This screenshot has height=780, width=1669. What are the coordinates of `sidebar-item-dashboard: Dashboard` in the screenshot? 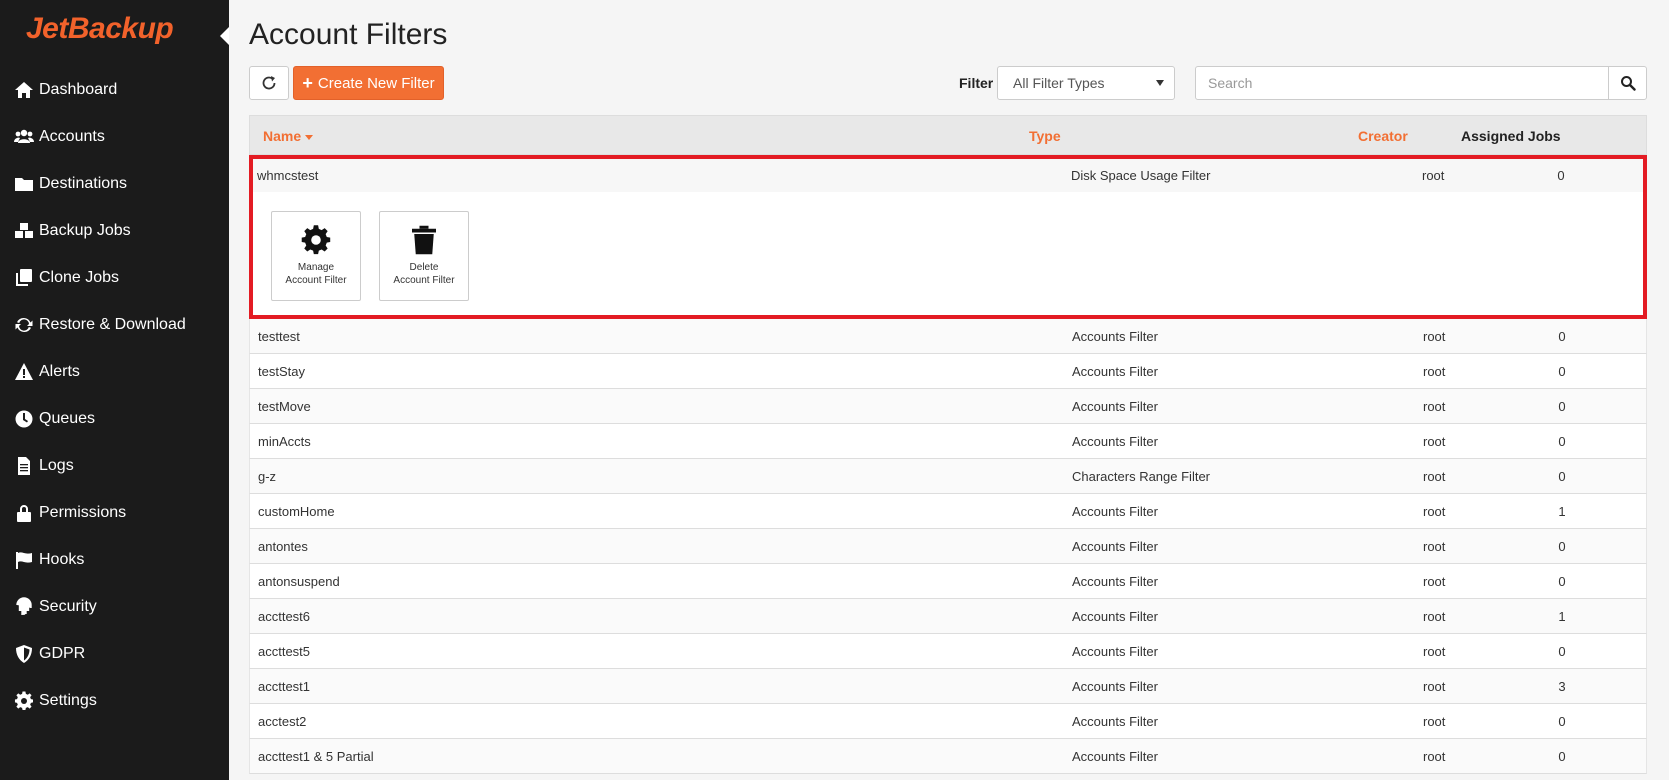 It's located at (114, 89).